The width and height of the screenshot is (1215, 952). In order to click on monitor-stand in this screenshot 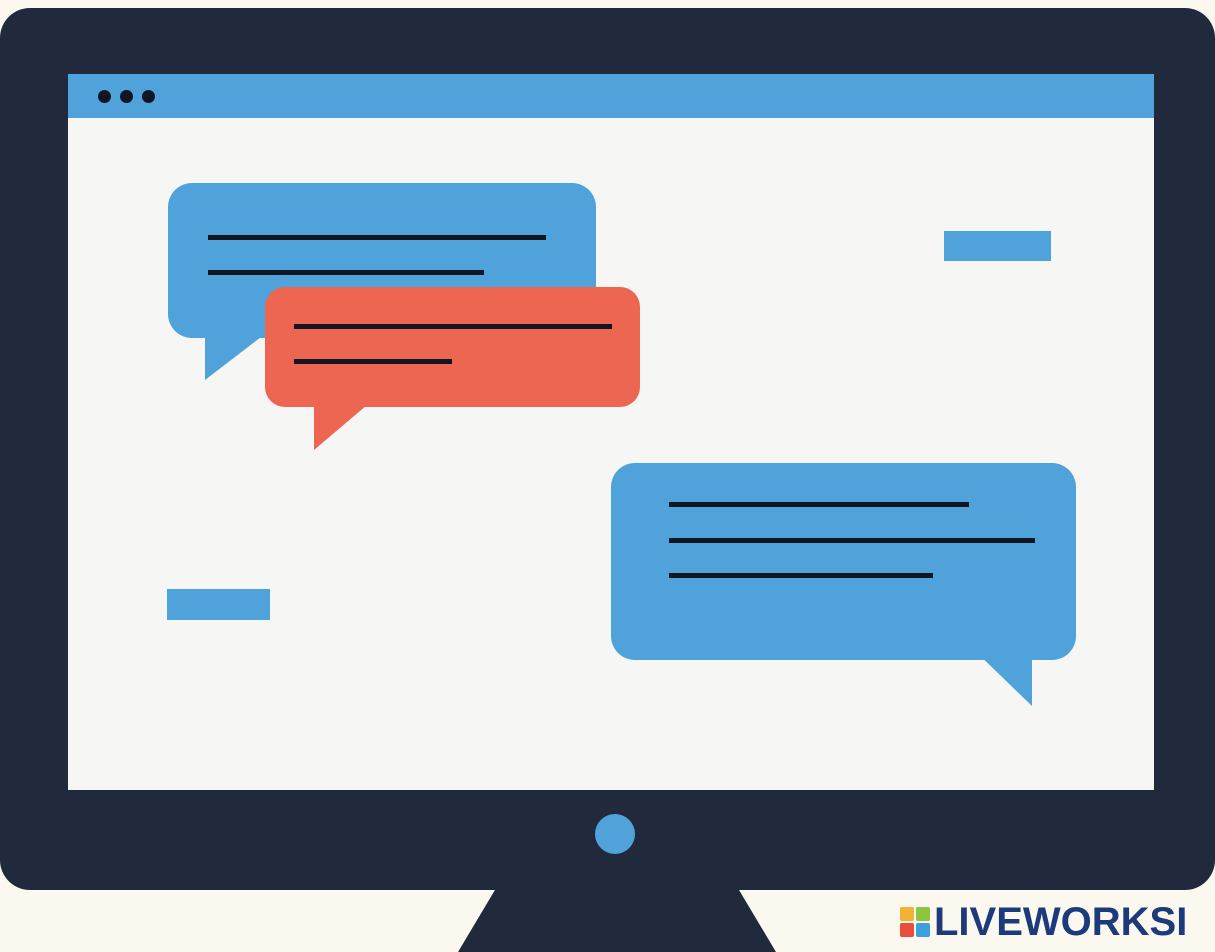, I will do `click(617, 920)`.